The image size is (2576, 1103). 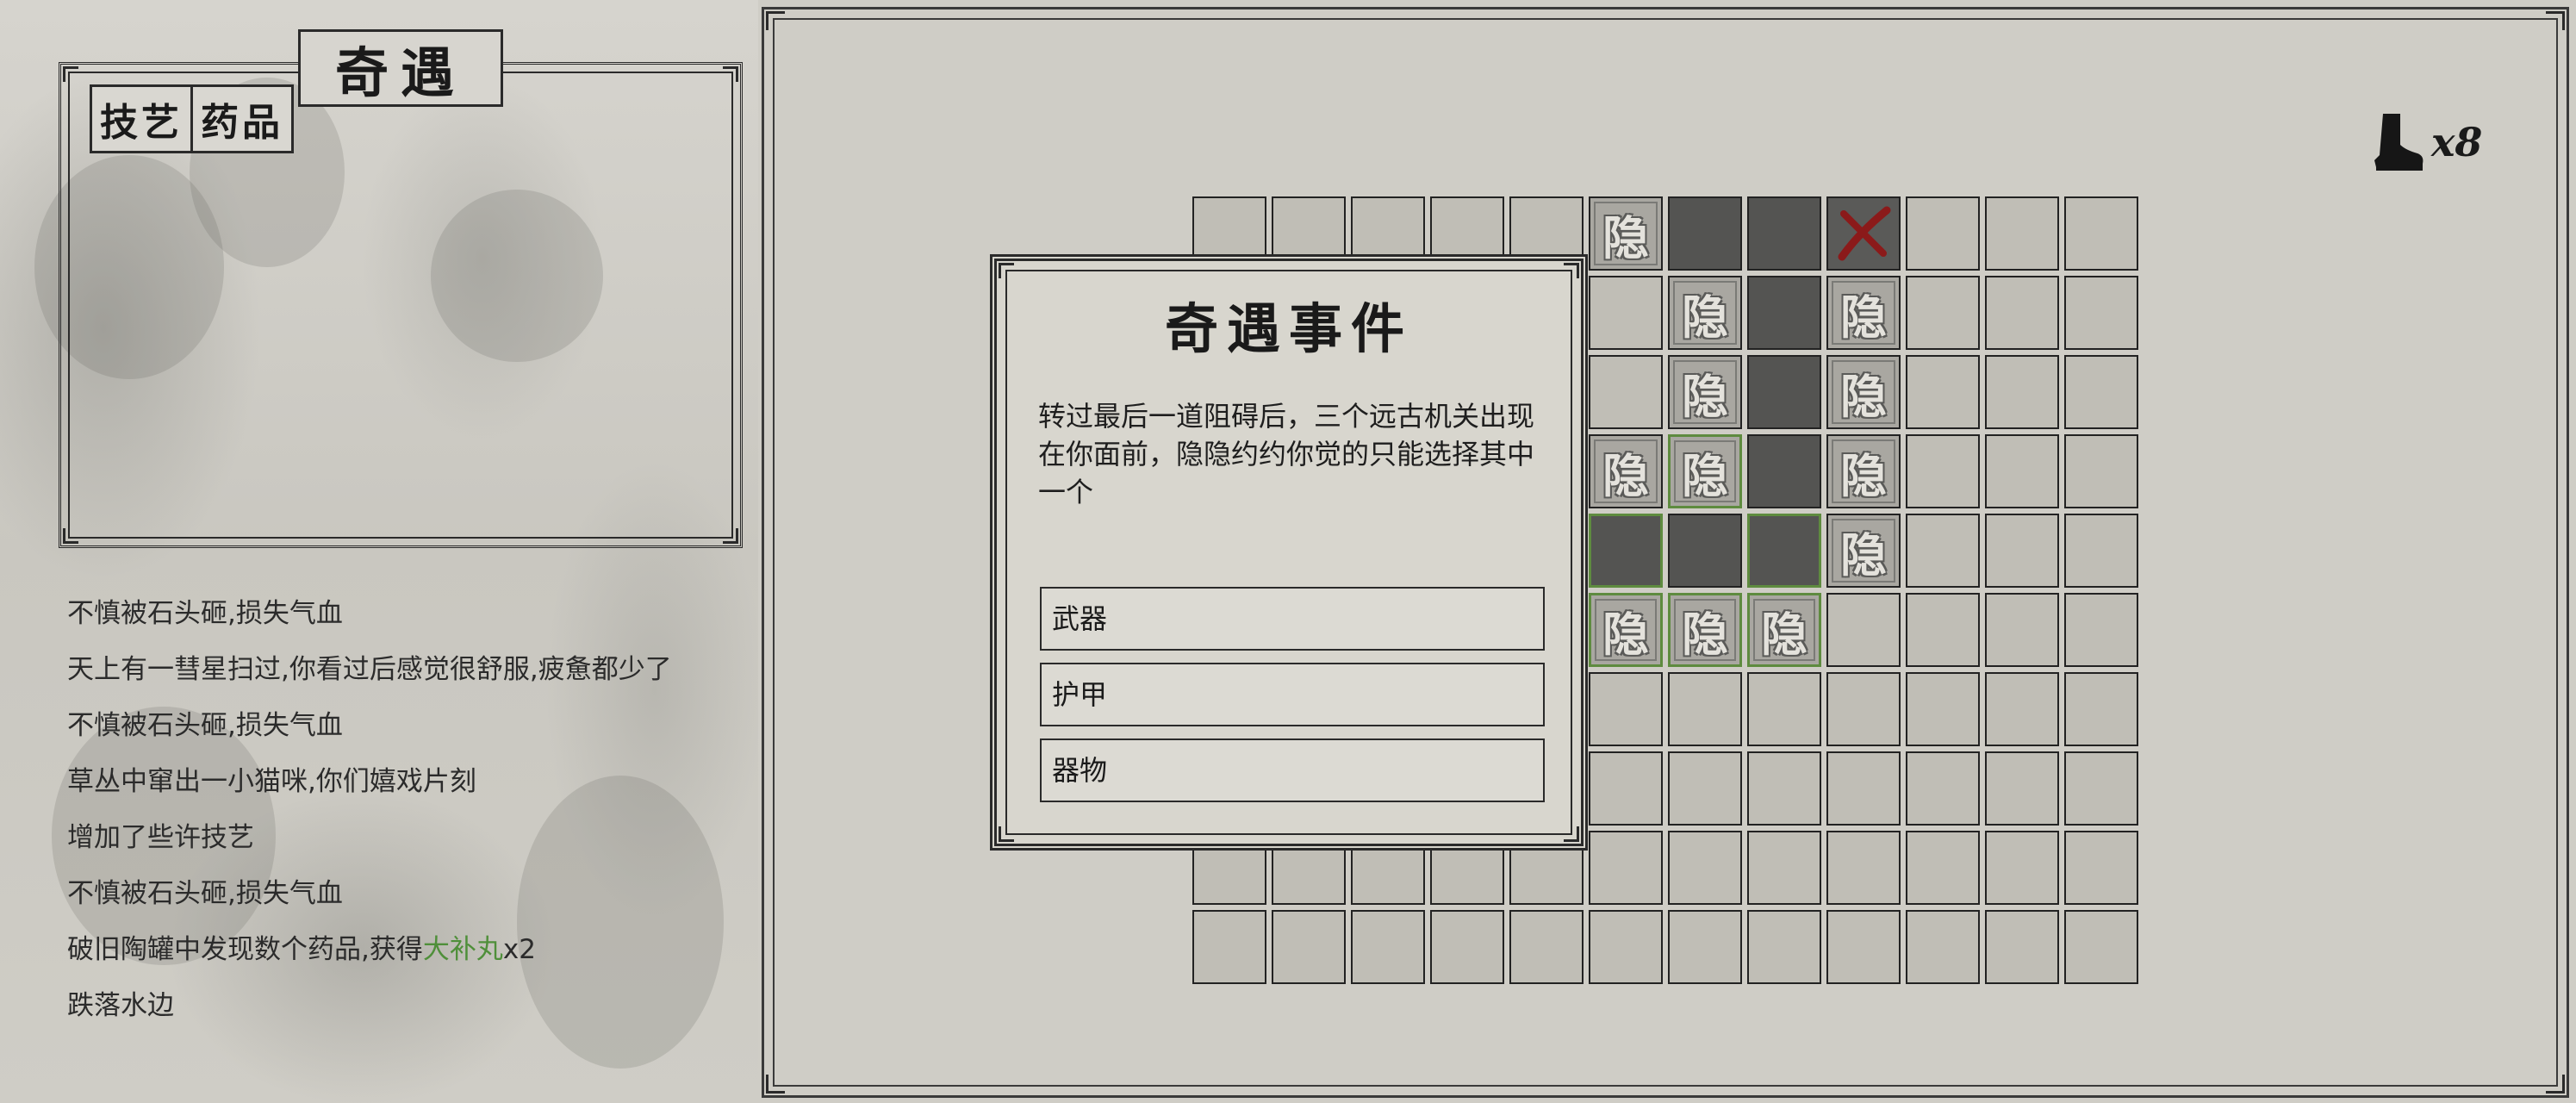 What do you see at coordinates (142, 118) in the screenshot?
I see `tab-skills: 技艺` at bounding box center [142, 118].